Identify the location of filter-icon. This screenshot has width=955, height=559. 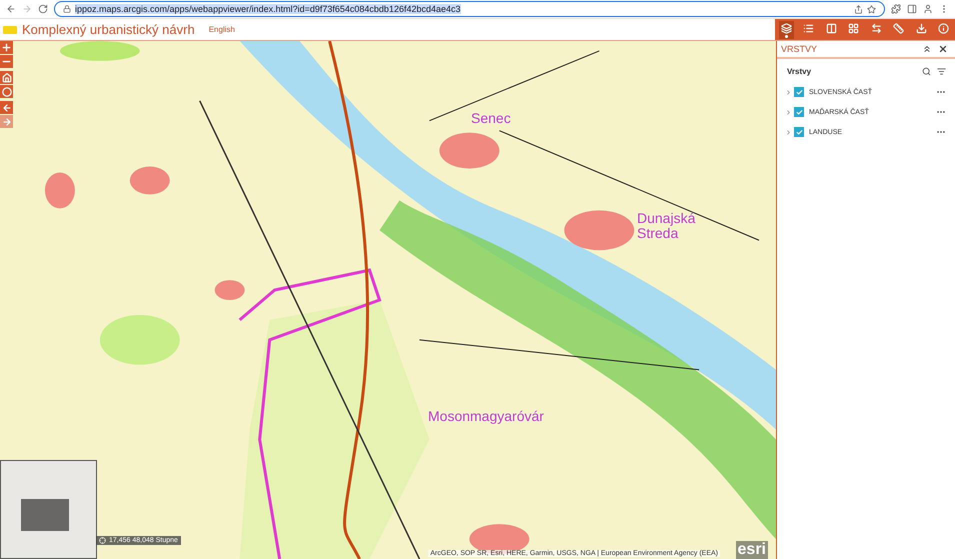
(941, 71).